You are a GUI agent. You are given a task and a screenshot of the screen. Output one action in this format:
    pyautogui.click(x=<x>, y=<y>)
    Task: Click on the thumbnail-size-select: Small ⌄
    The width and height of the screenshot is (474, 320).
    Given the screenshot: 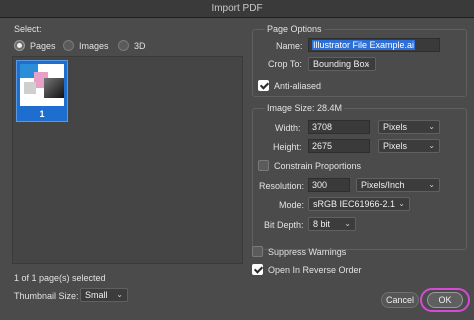 What is the action you would take?
    pyautogui.click(x=104, y=295)
    